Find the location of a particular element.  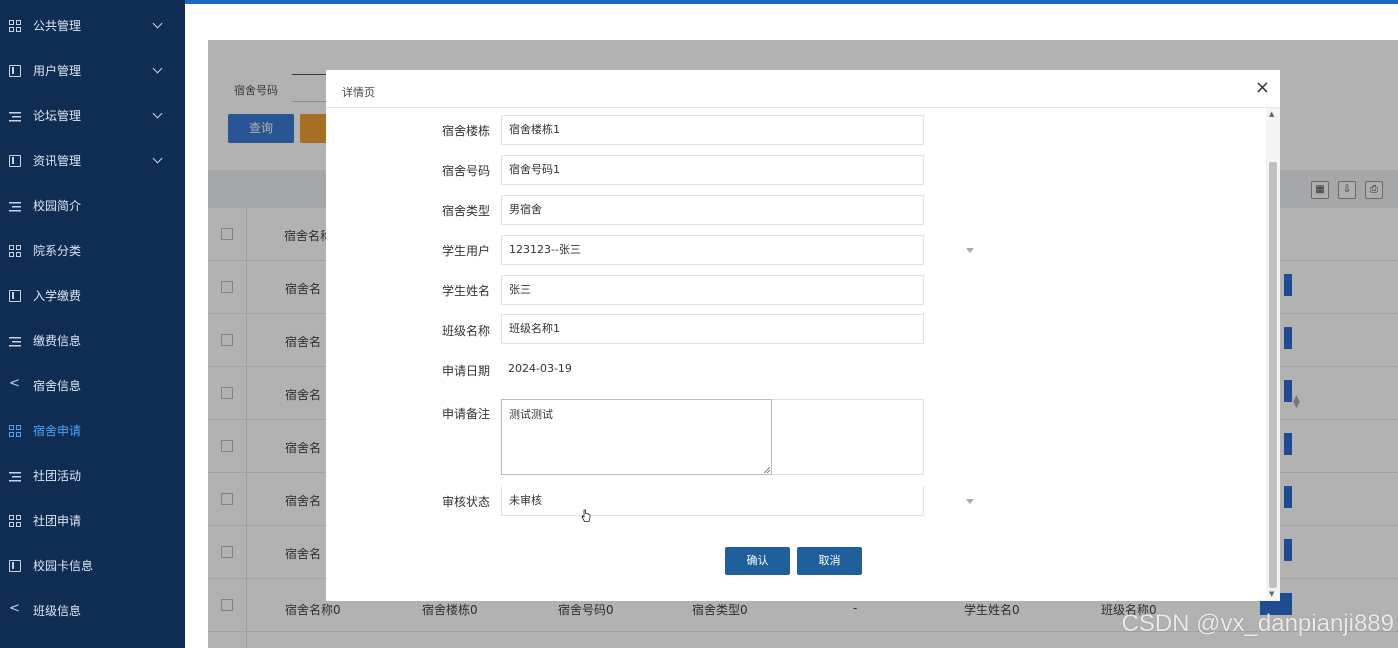

user-label: 学生用户 is located at coordinates (465, 251).